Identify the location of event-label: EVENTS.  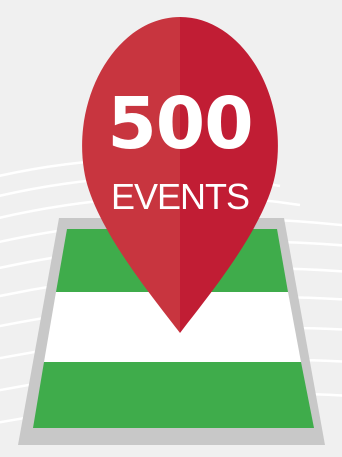
(180, 196).